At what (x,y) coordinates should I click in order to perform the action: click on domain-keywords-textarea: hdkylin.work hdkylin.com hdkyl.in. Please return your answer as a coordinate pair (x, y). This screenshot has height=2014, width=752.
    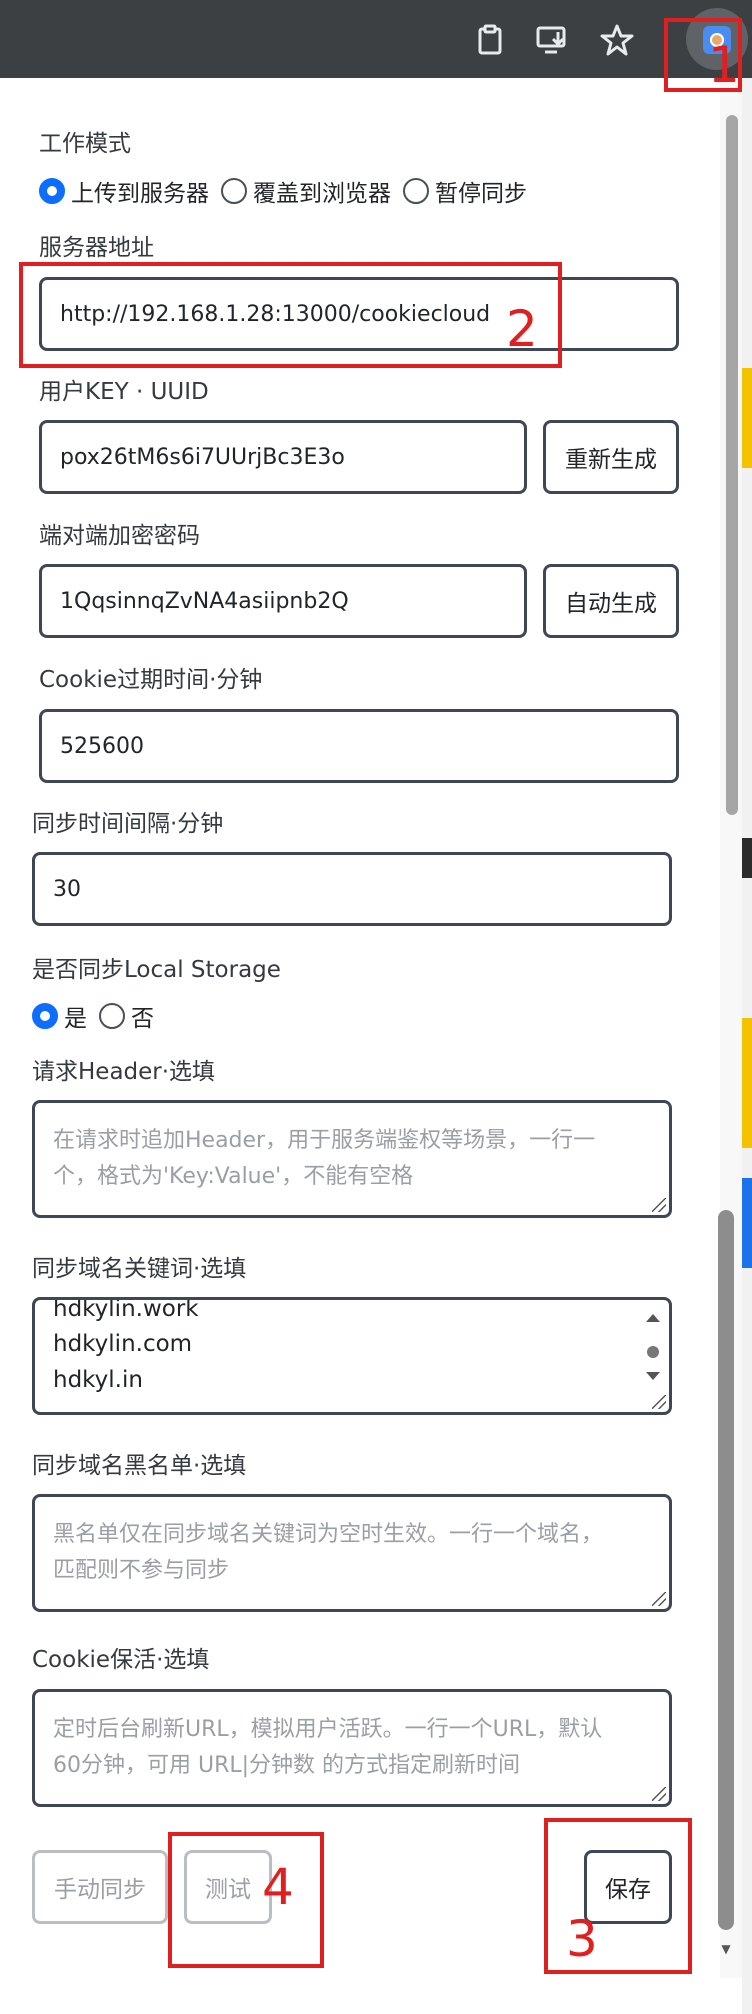
    Looking at the image, I should click on (352, 1356).